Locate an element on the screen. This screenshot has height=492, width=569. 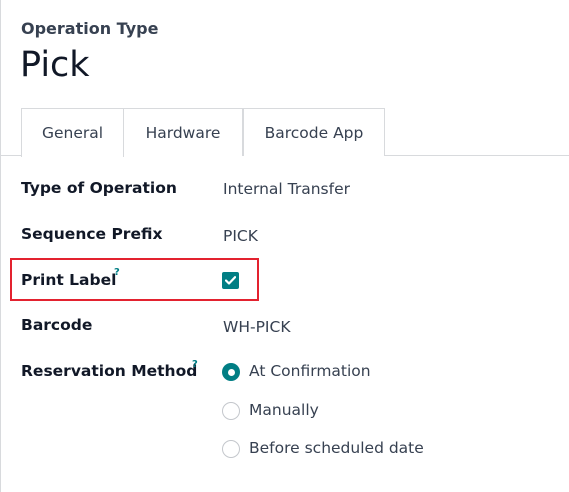
barcode-label: Barcode is located at coordinates (57, 325).